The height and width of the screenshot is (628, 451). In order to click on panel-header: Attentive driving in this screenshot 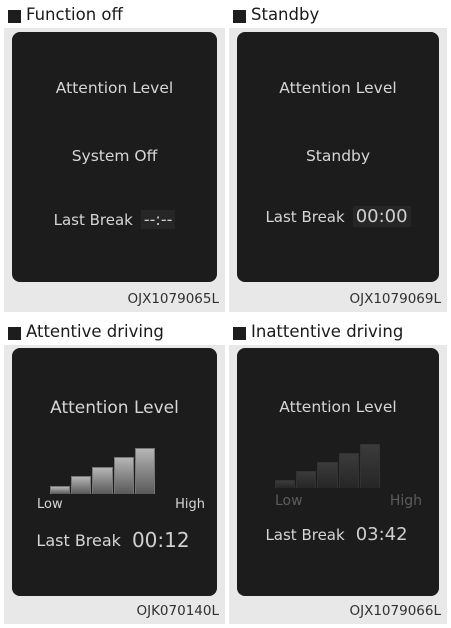, I will do `click(114, 333)`.